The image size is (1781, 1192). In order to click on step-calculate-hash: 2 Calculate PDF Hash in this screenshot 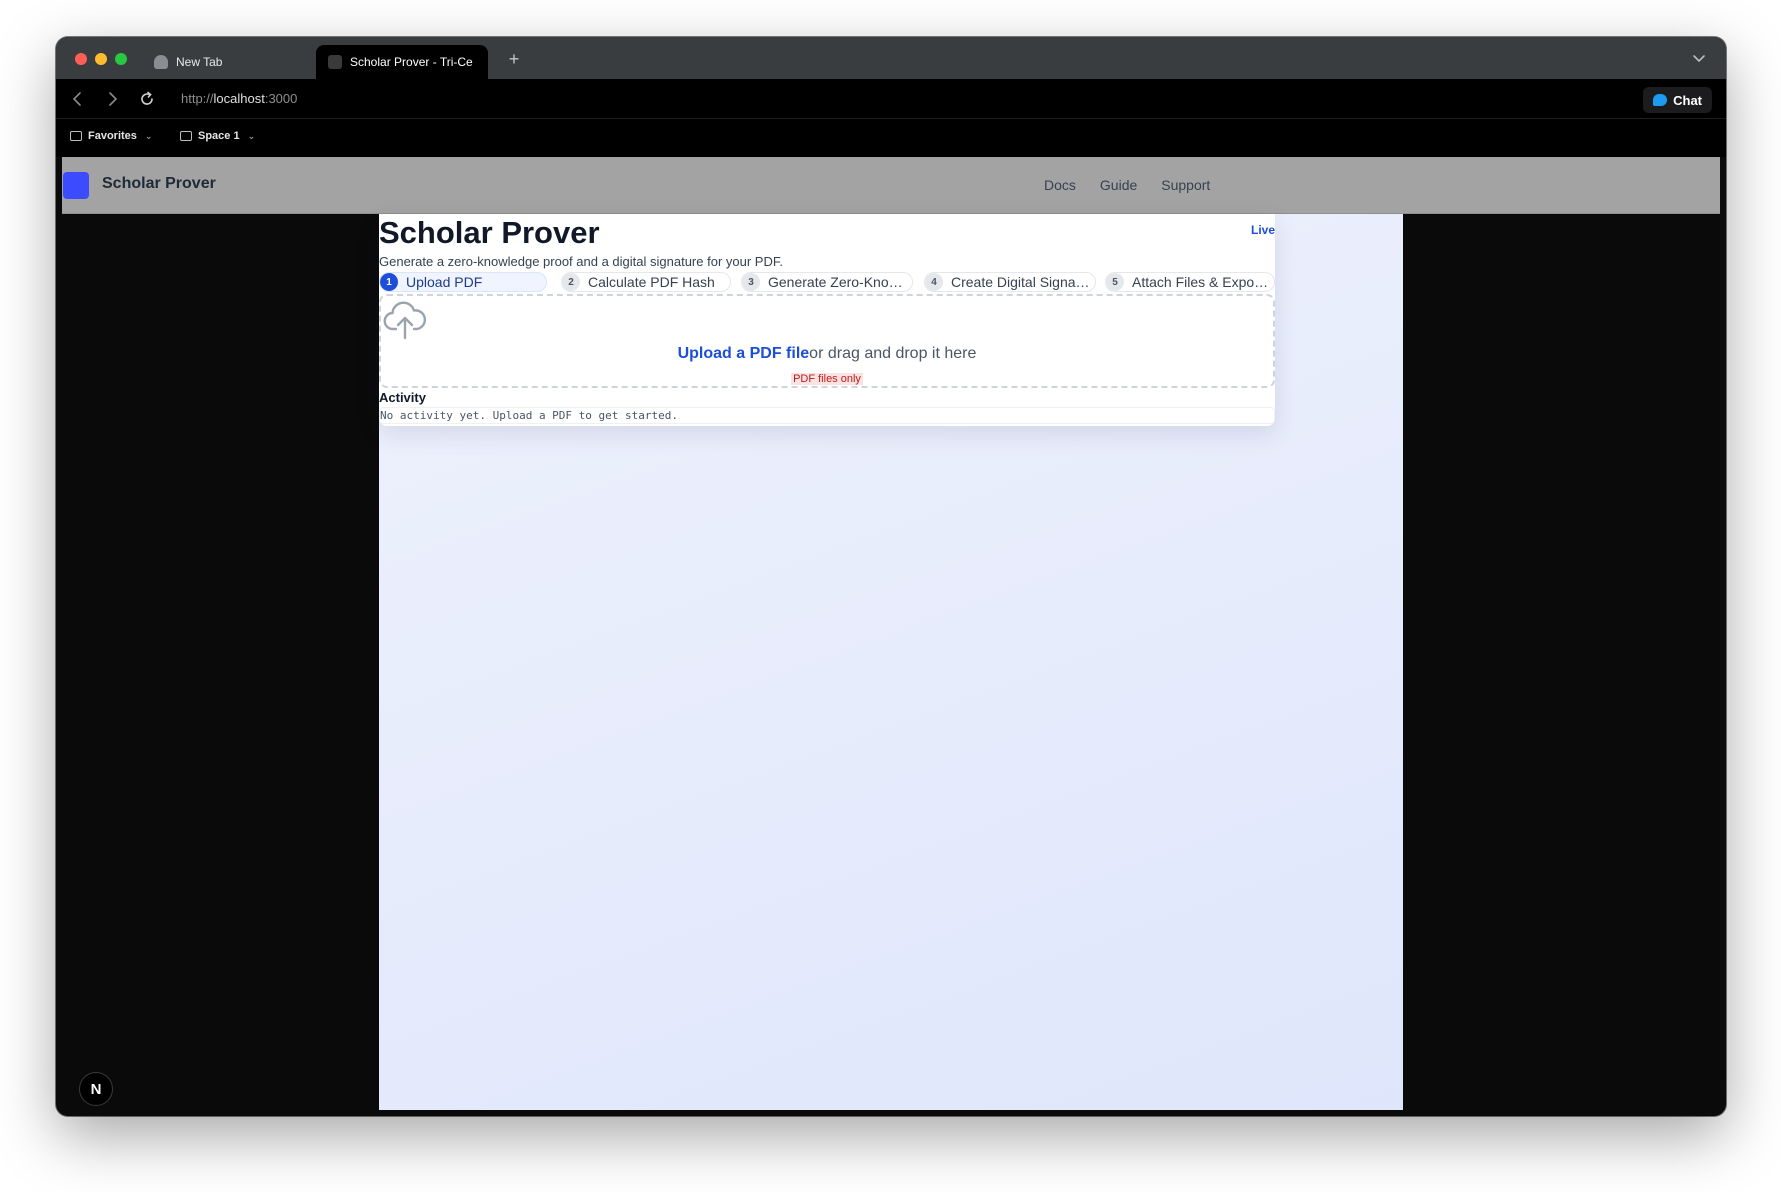, I will do `click(646, 282)`.